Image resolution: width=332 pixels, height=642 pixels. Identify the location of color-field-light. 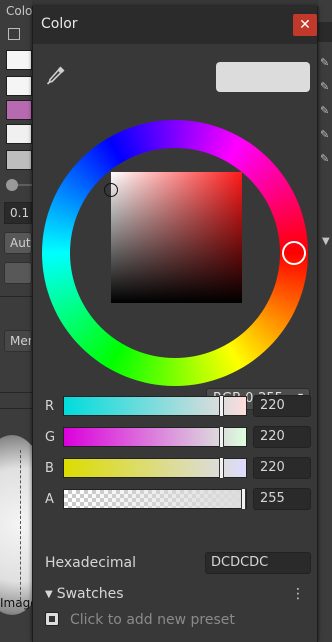
(19, 134).